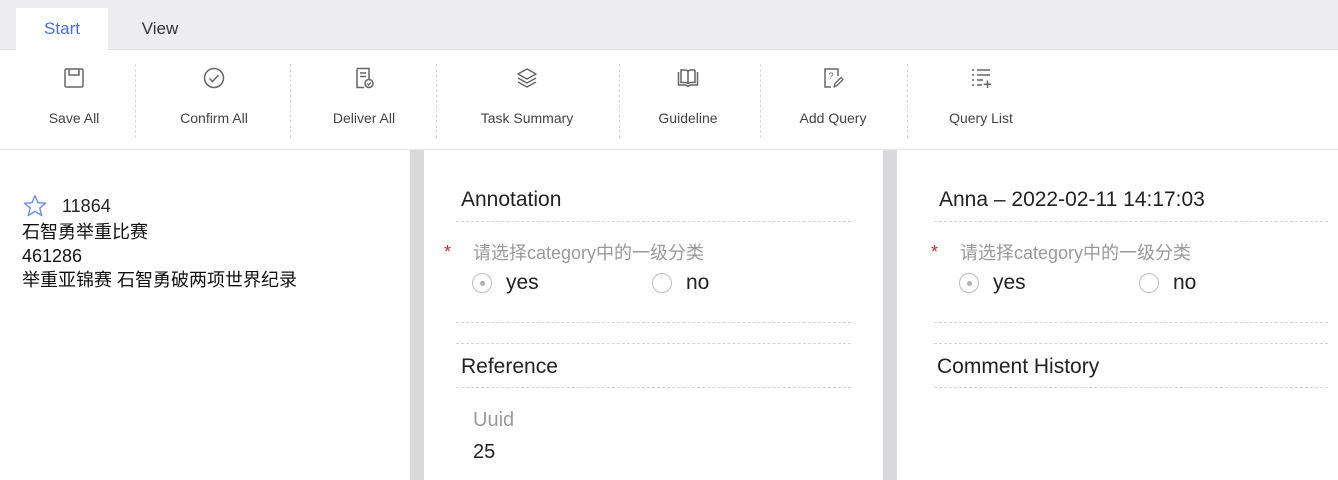 This screenshot has width=1338, height=480. What do you see at coordinates (85, 232) in the screenshot?
I see `item-title: 石智勇举重比赛` at bounding box center [85, 232].